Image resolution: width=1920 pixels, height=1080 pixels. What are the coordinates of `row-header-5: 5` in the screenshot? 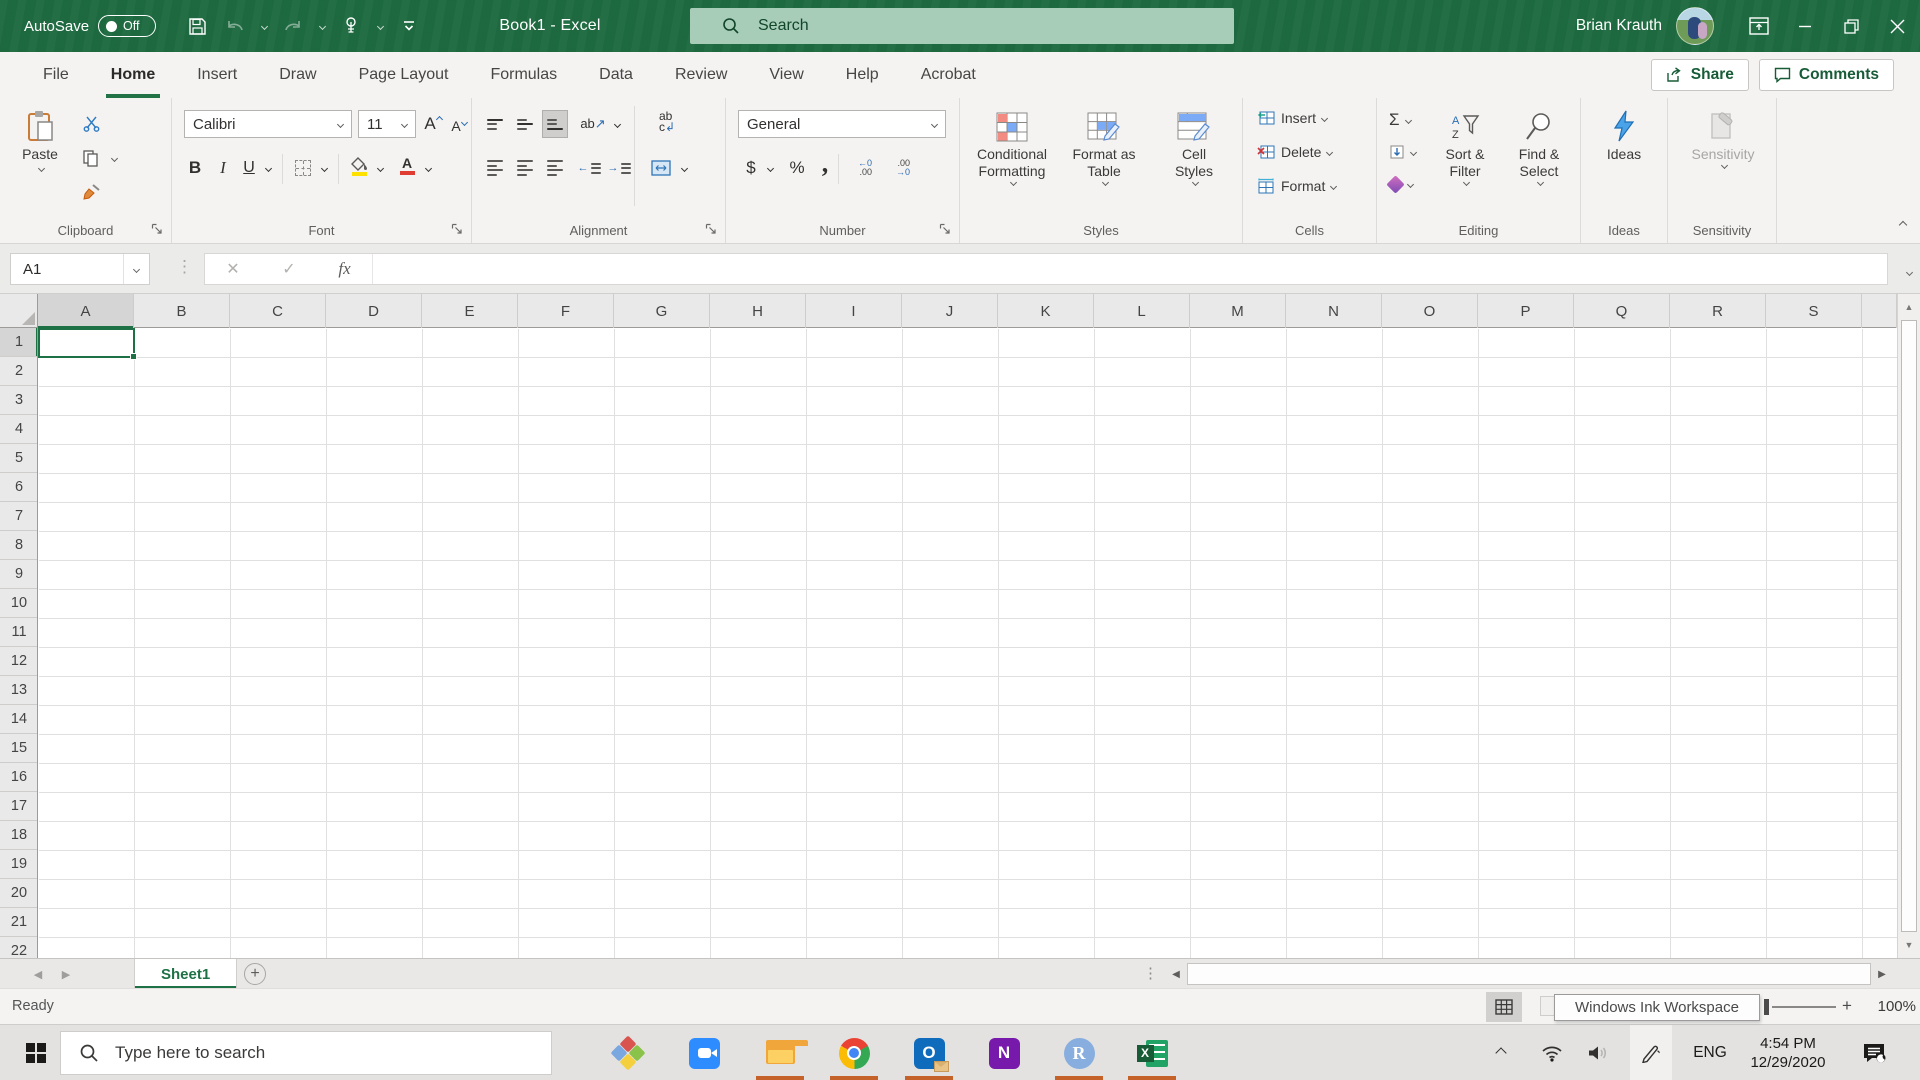 It's located at (18, 458).